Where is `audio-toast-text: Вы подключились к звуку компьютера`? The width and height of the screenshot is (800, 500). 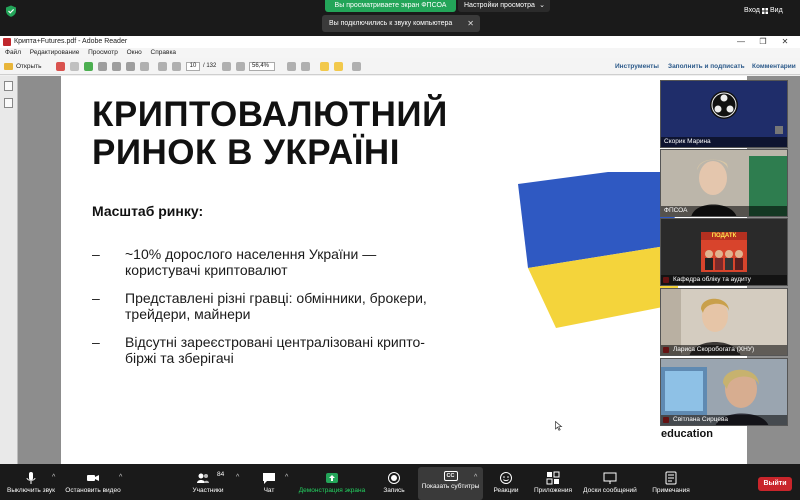
audio-toast-text: Вы подключились к звуку компьютера is located at coordinates (391, 23).